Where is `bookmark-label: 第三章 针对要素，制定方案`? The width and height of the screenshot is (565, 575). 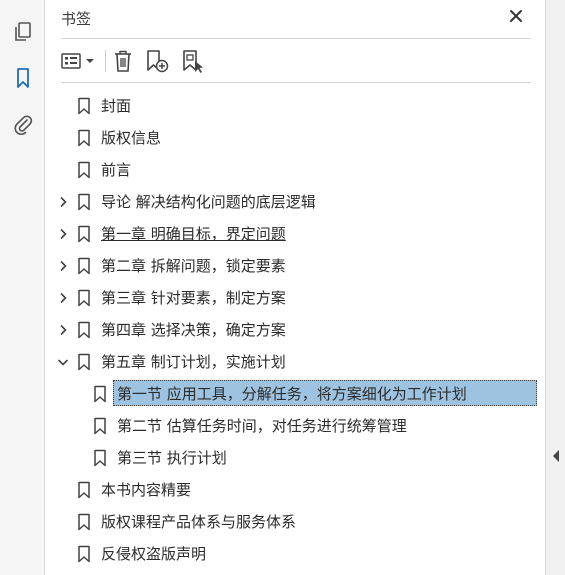
bookmark-label: 第三章 针对要素，制定方案 is located at coordinates (193, 298).